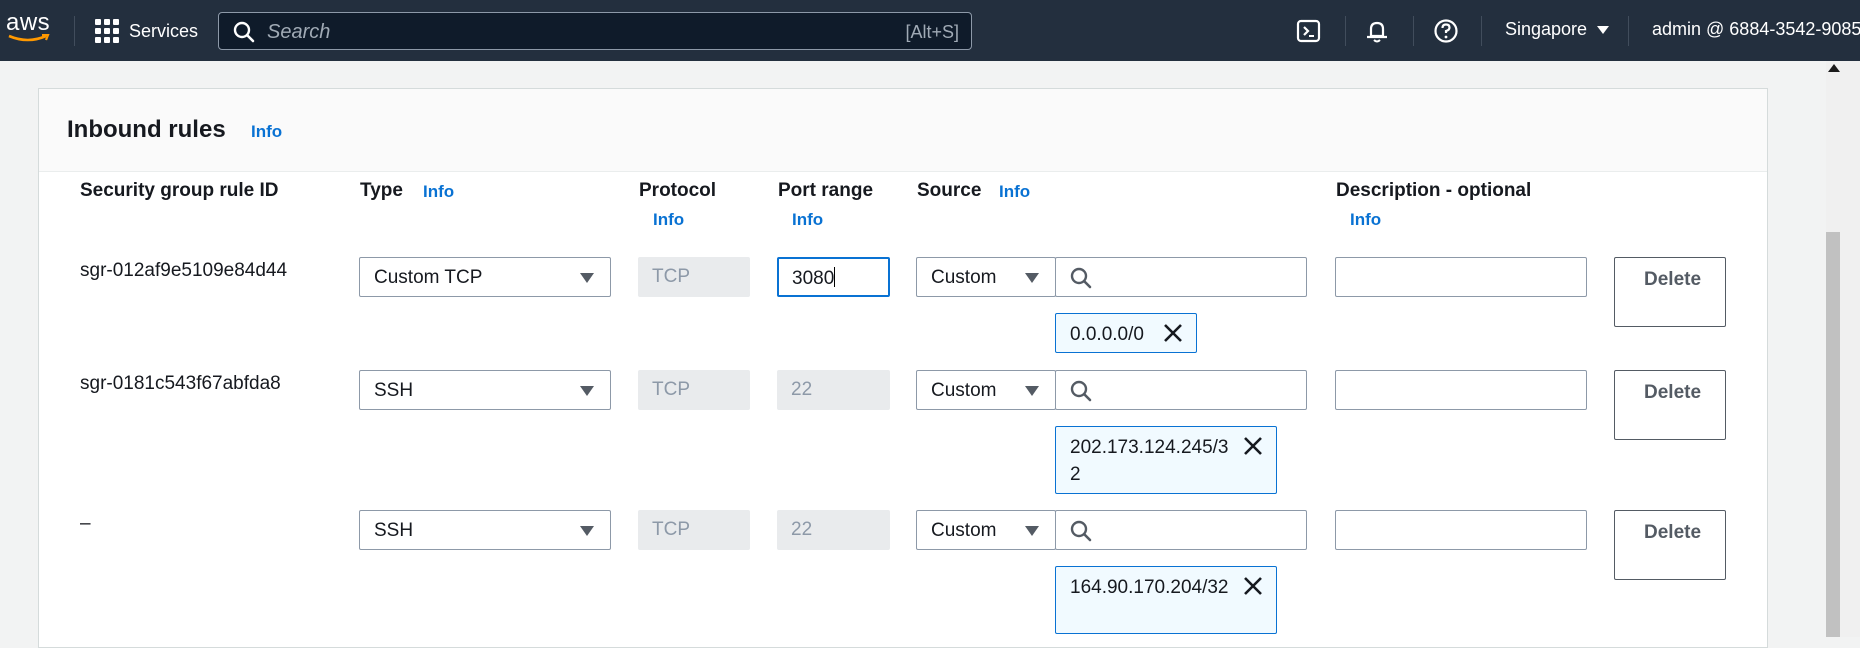 Image resolution: width=1860 pixels, height=648 pixels. I want to click on grid-icon, so click(107, 31).